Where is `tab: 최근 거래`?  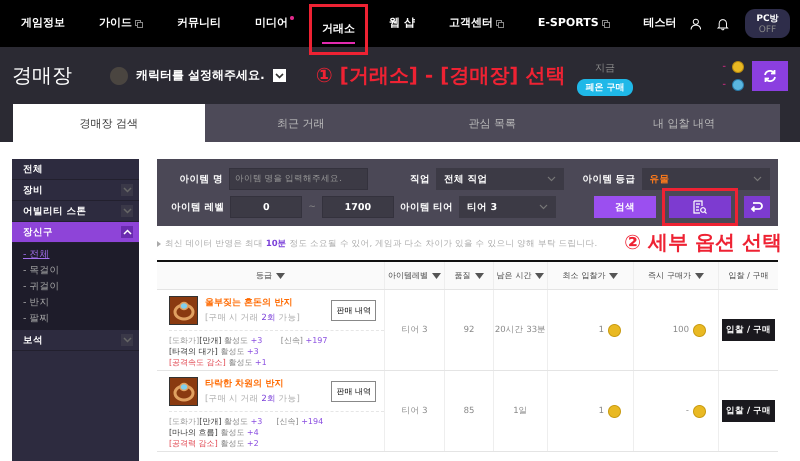 tab: 최근 거래 is located at coordinates (300, 123).